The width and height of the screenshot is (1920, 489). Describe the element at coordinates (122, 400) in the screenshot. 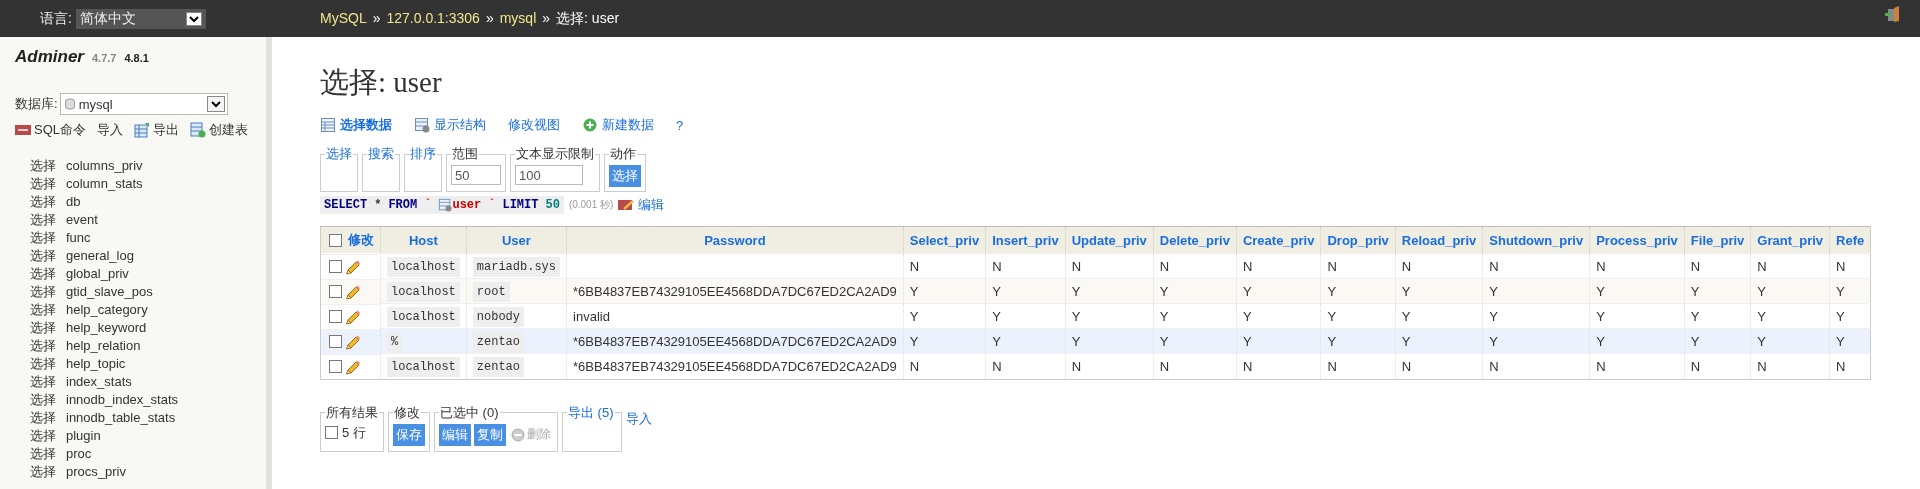

I see `table-link: innodb_index_stats` at that location.